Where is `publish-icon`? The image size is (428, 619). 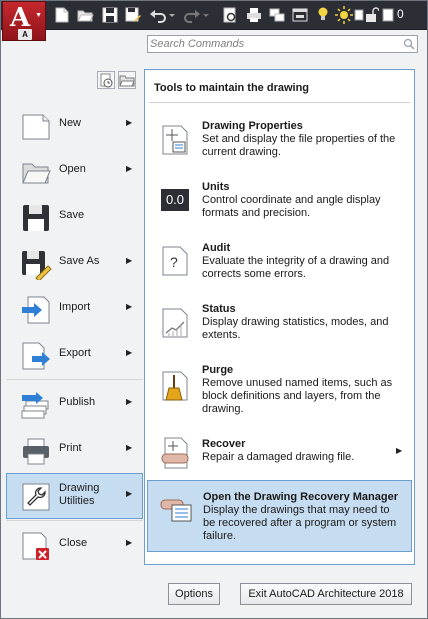
publish-icon is located at coordinates (35, 405).